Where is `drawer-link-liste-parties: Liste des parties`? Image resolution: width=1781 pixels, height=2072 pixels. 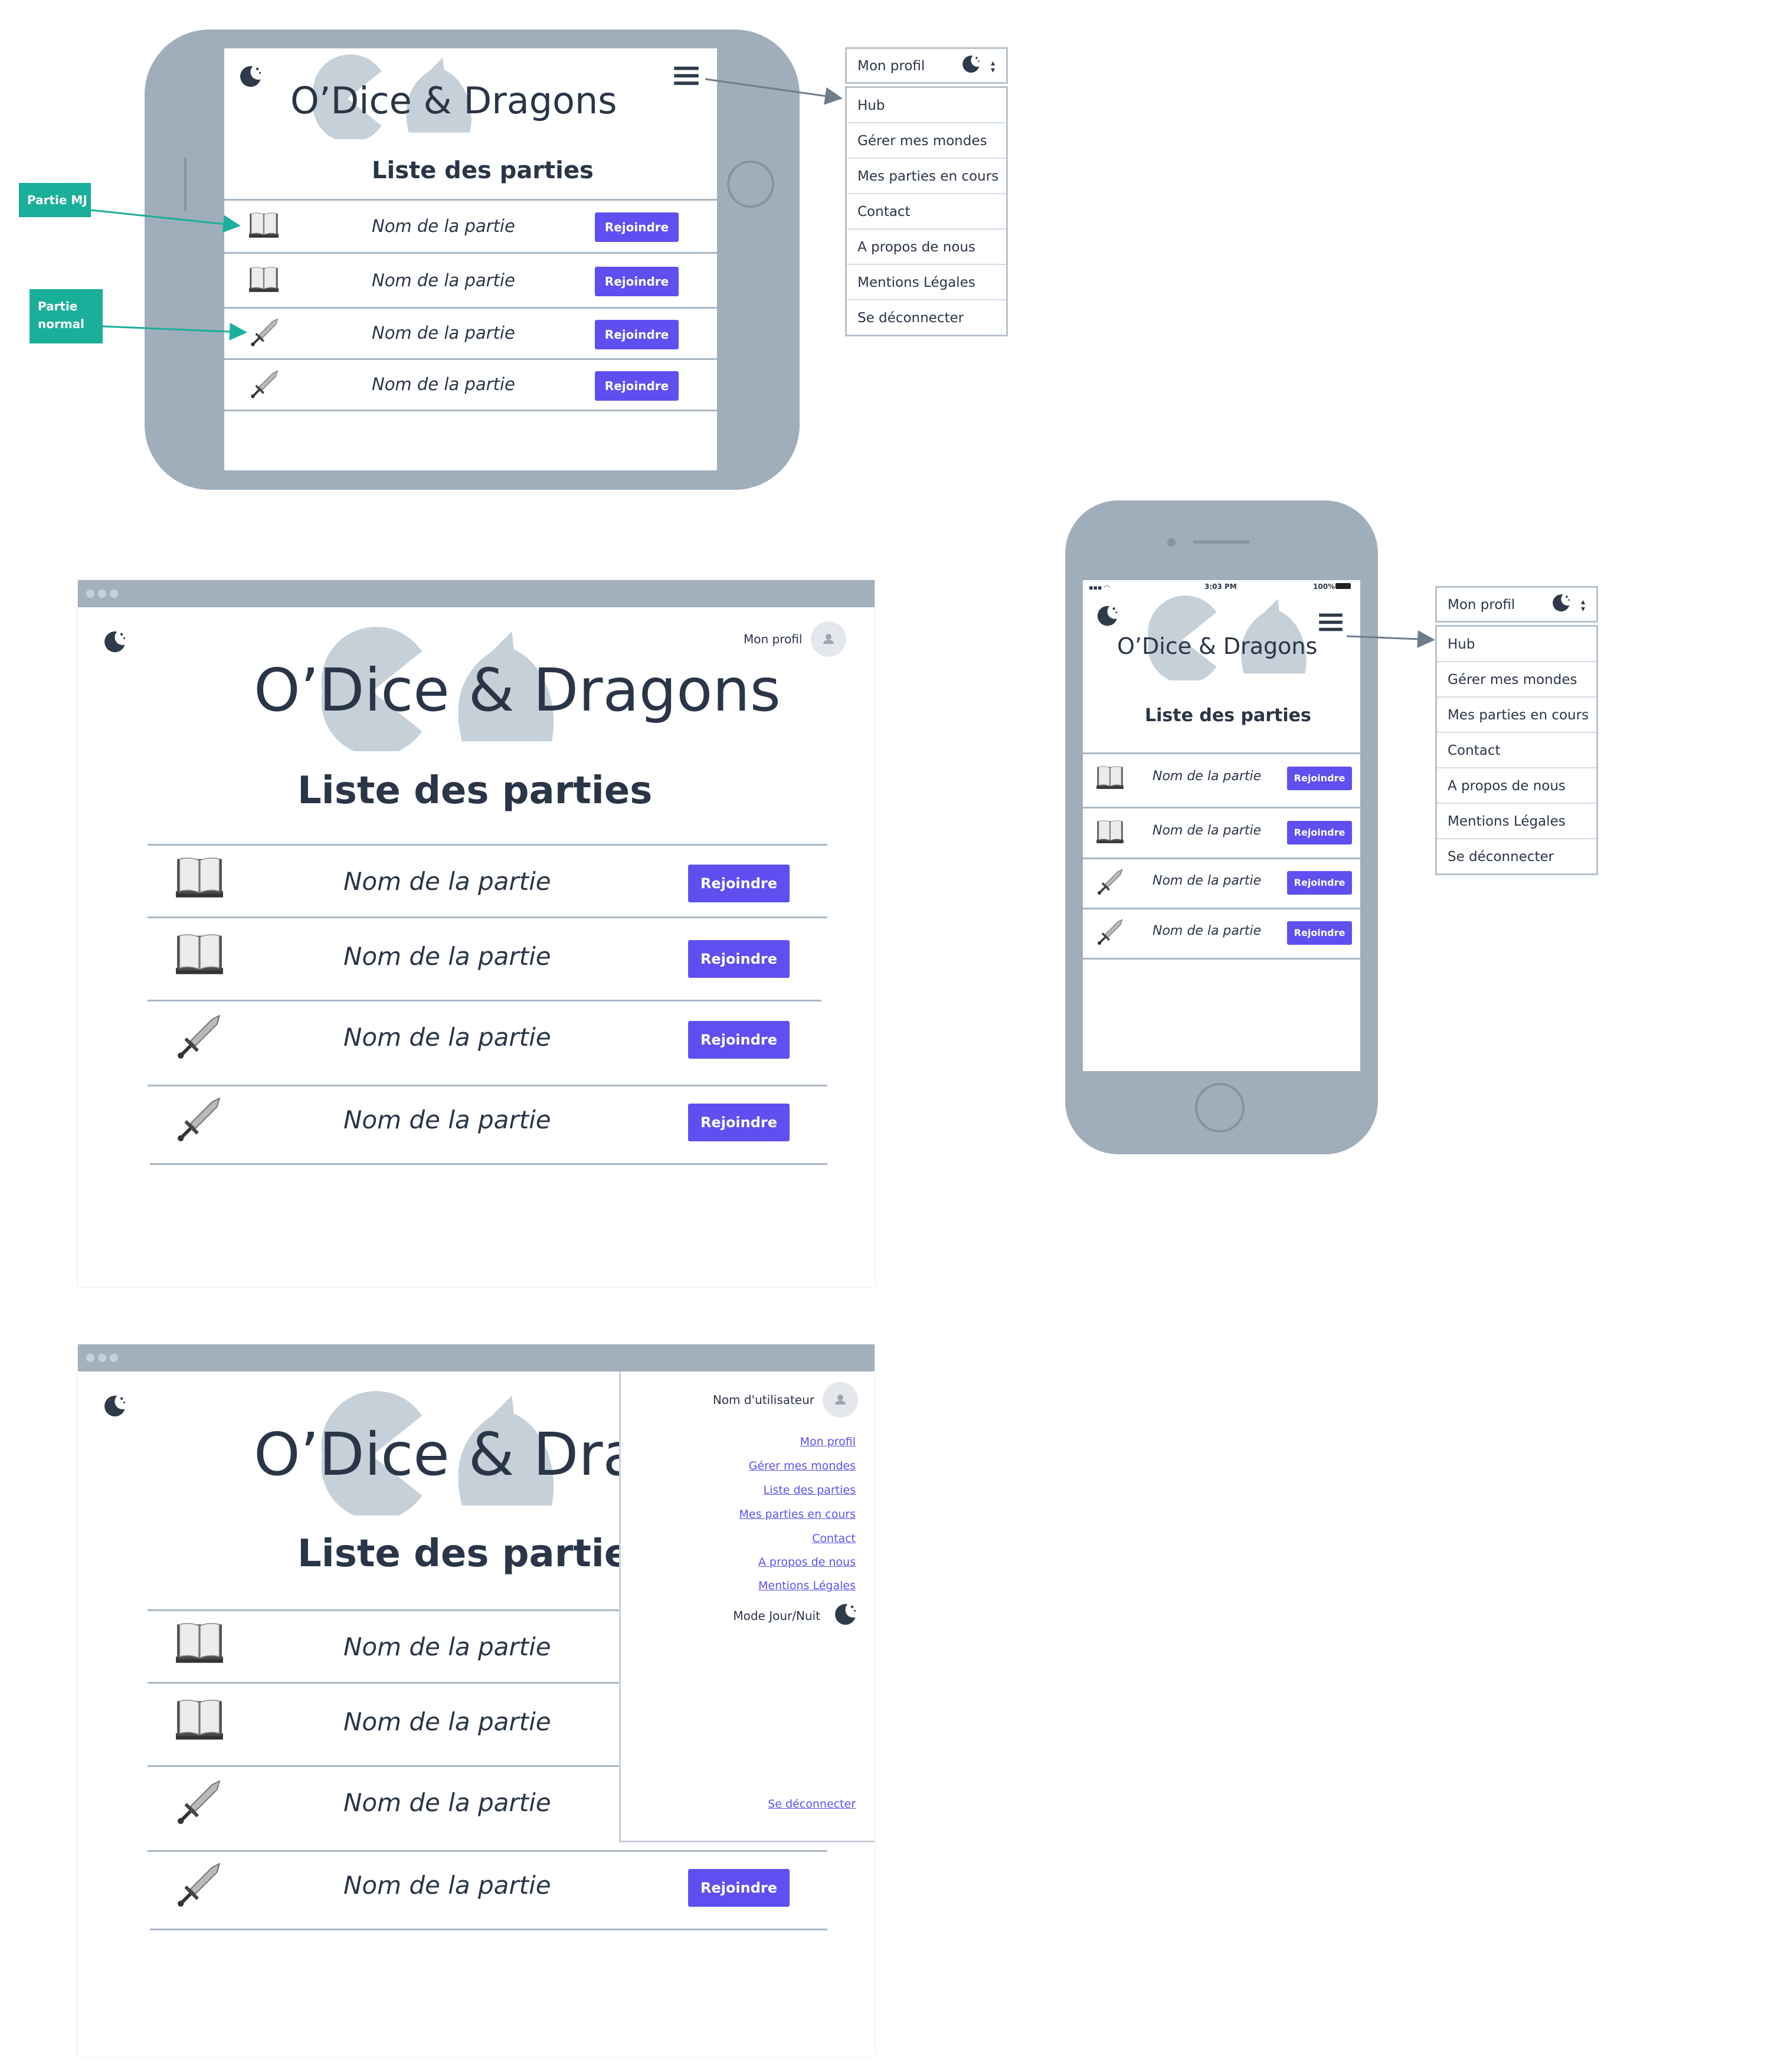
drawer-link-liste-parties: Liste des parties is located at coordinates (810, 1490).